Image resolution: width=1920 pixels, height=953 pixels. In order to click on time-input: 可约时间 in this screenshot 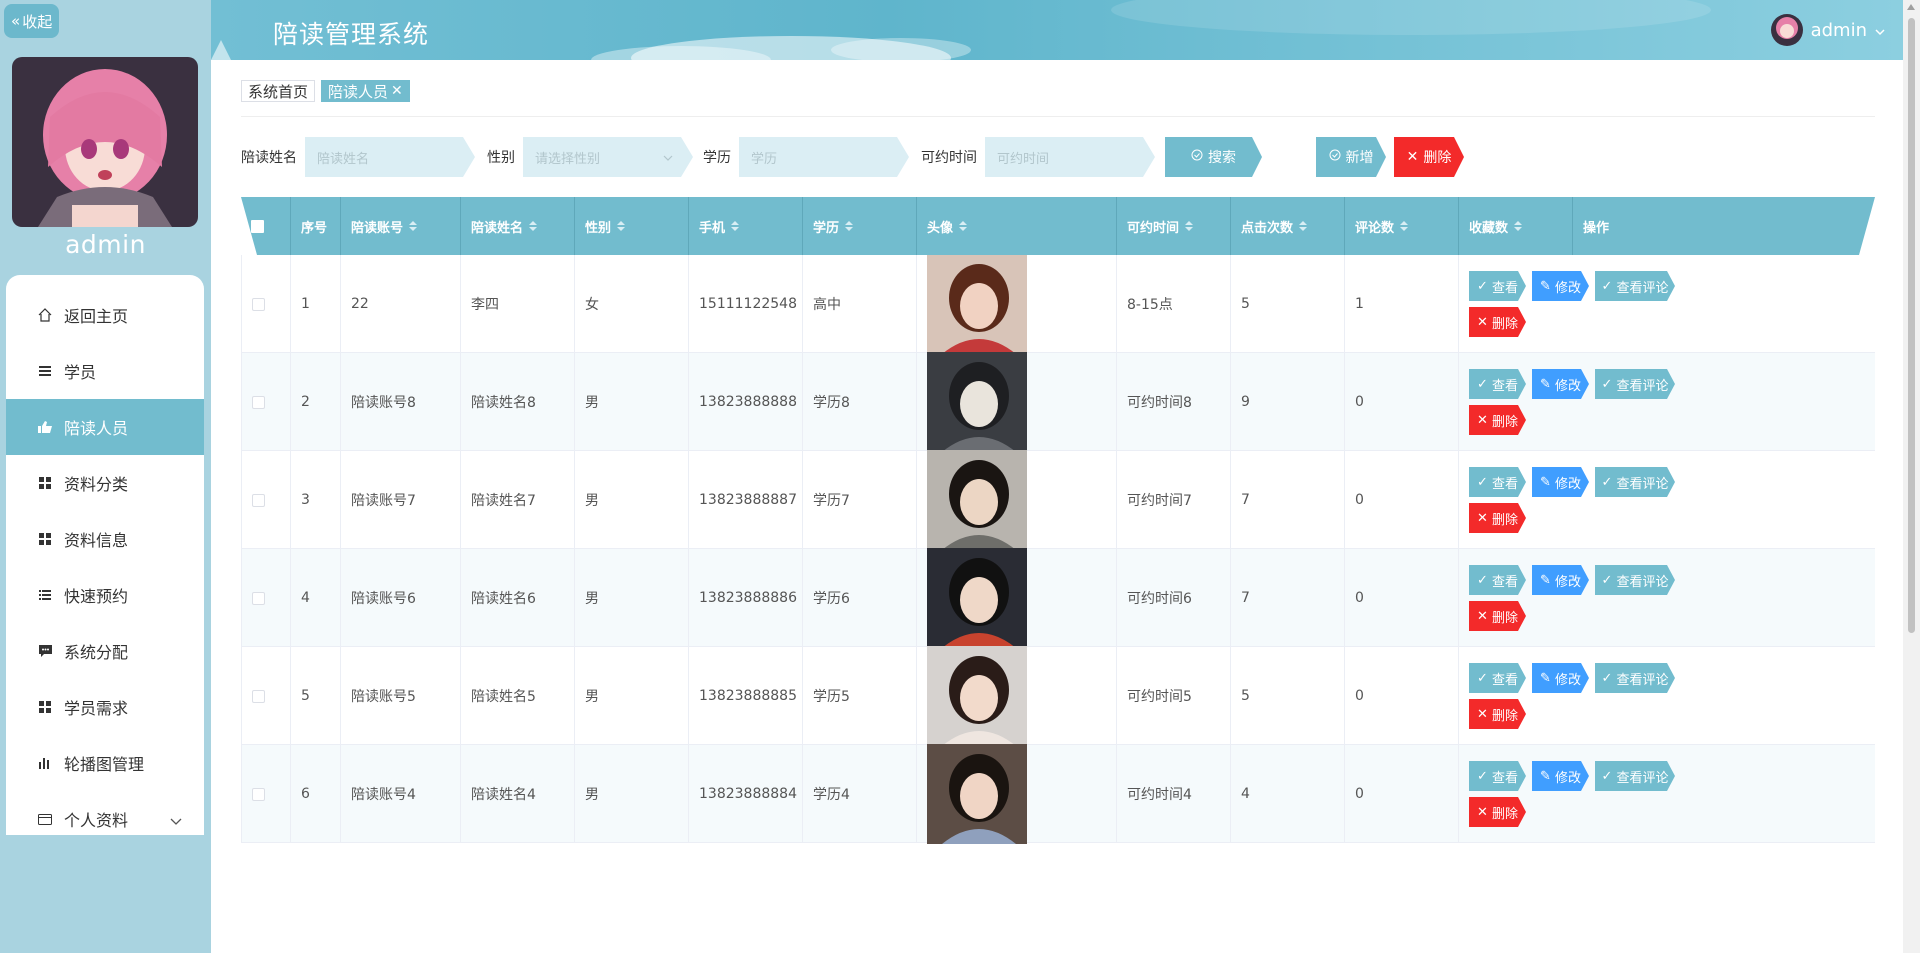, I will do `click(1070, 157)`.